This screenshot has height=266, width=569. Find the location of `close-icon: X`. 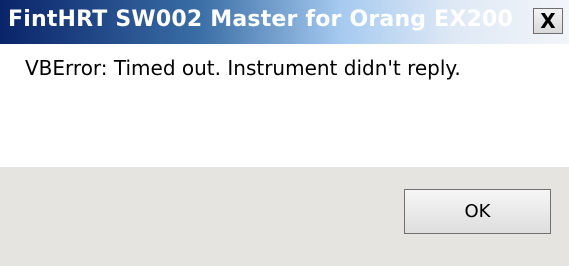

close-icon: X is located at coordinates (548, 21).